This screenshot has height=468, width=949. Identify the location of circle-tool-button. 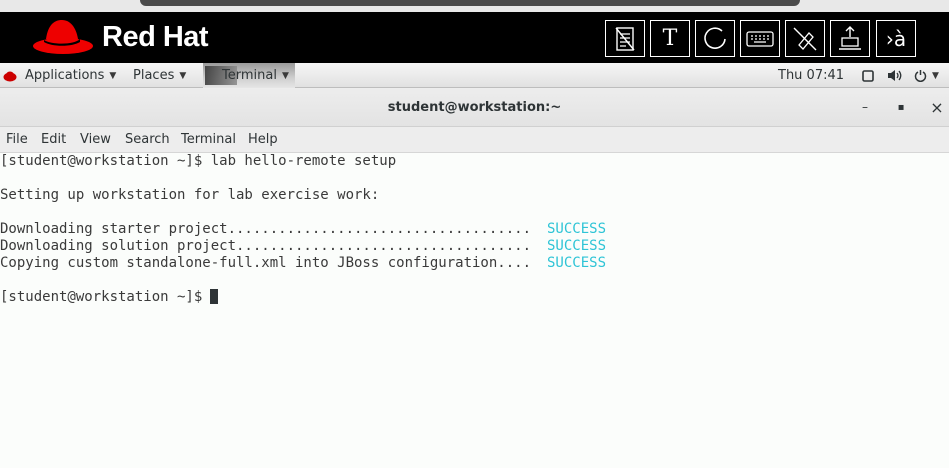
(715, 38).